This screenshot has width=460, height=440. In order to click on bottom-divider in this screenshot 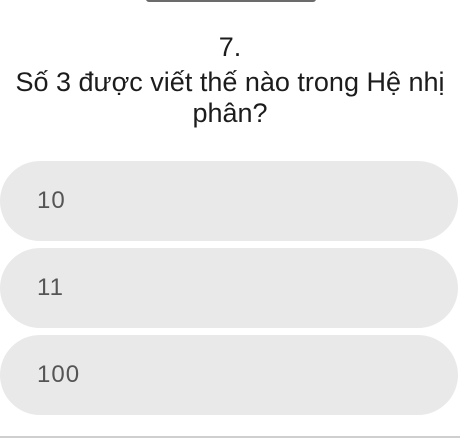, I will do `click(230, 437)`.